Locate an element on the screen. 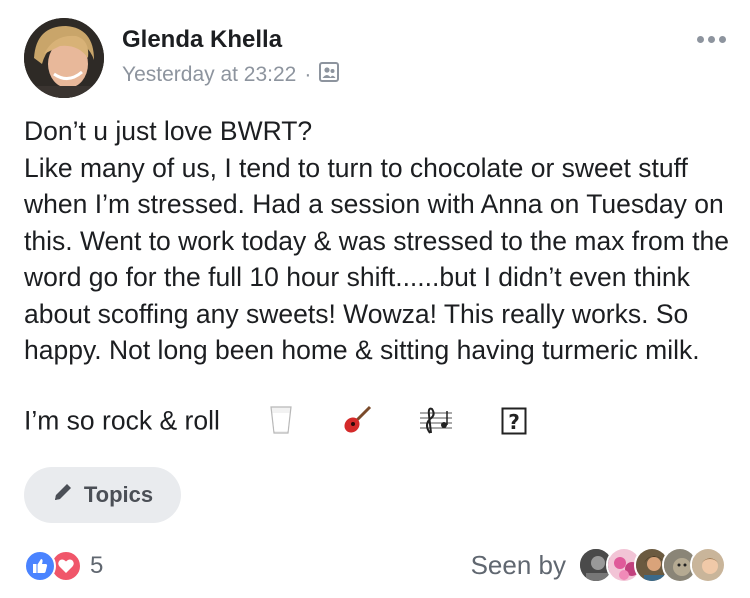  friends-icon is located at coordinates (329, 75).